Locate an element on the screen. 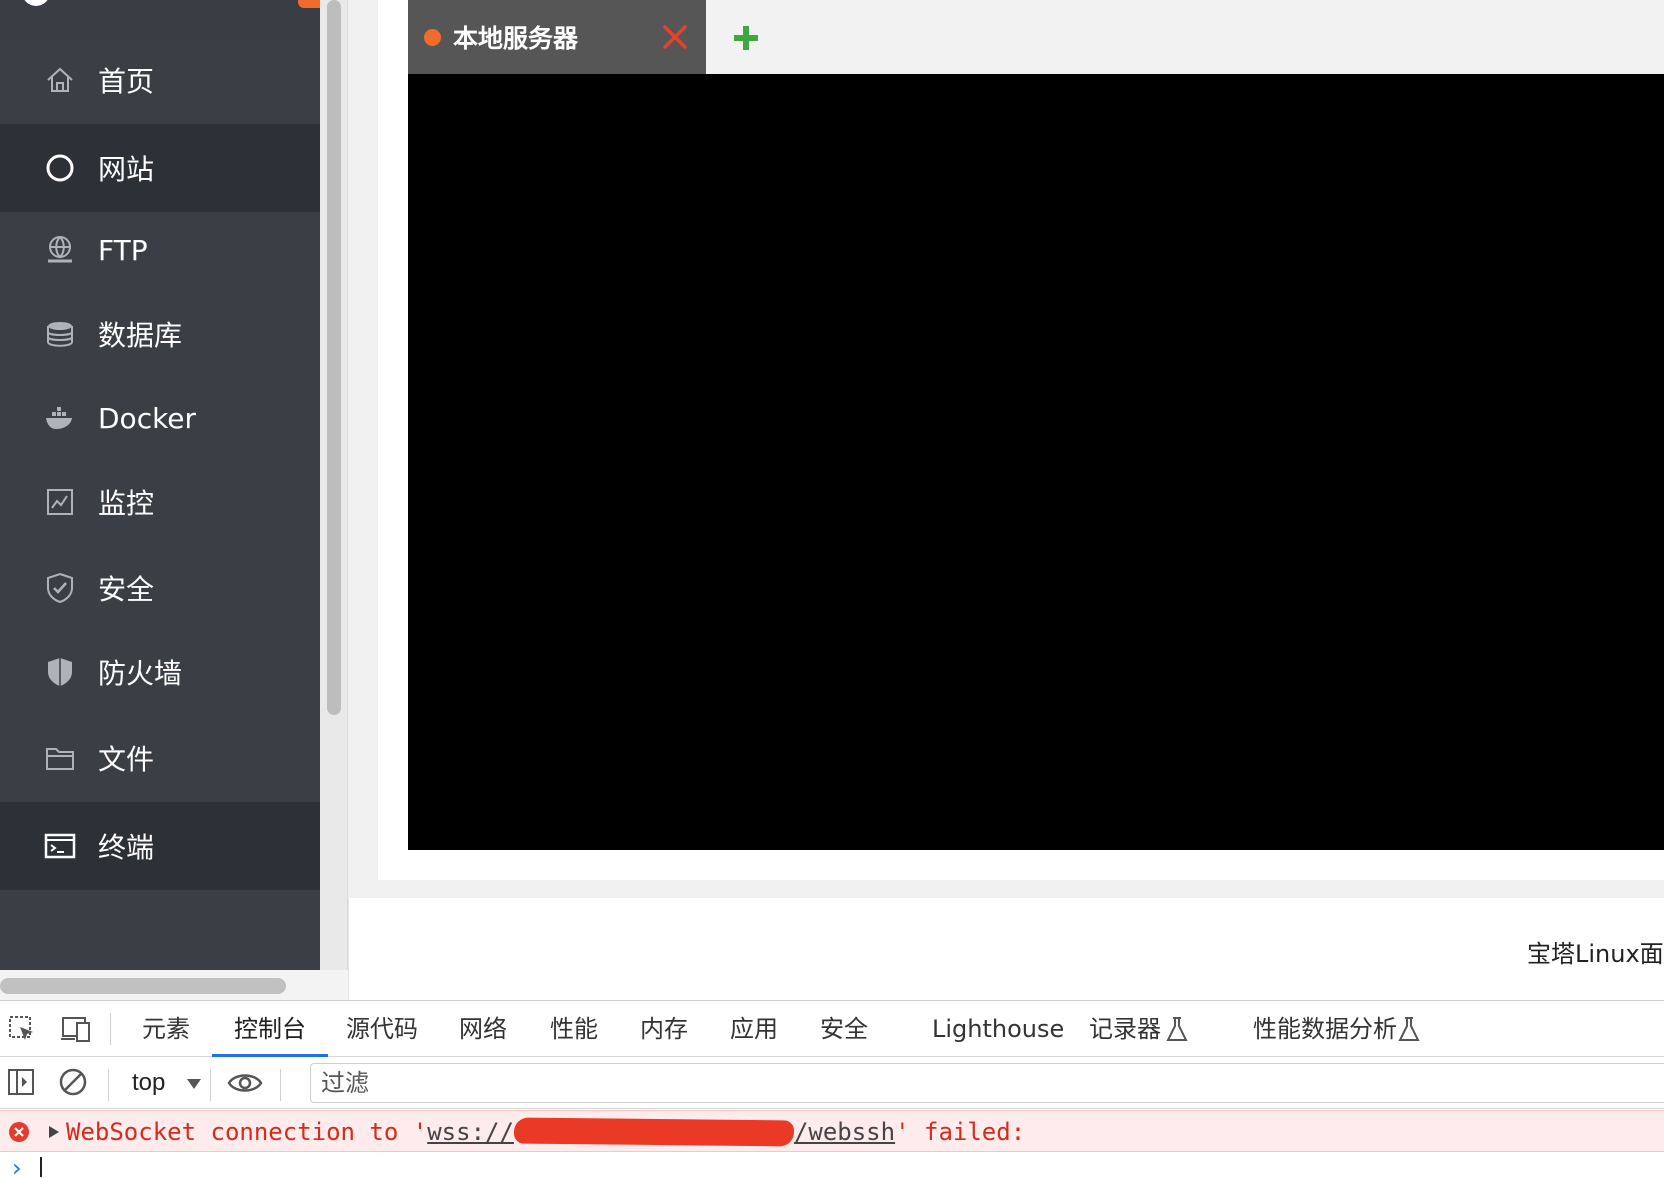  sidebar-horizontal-scrollbar is located at coordinates (174, 985).